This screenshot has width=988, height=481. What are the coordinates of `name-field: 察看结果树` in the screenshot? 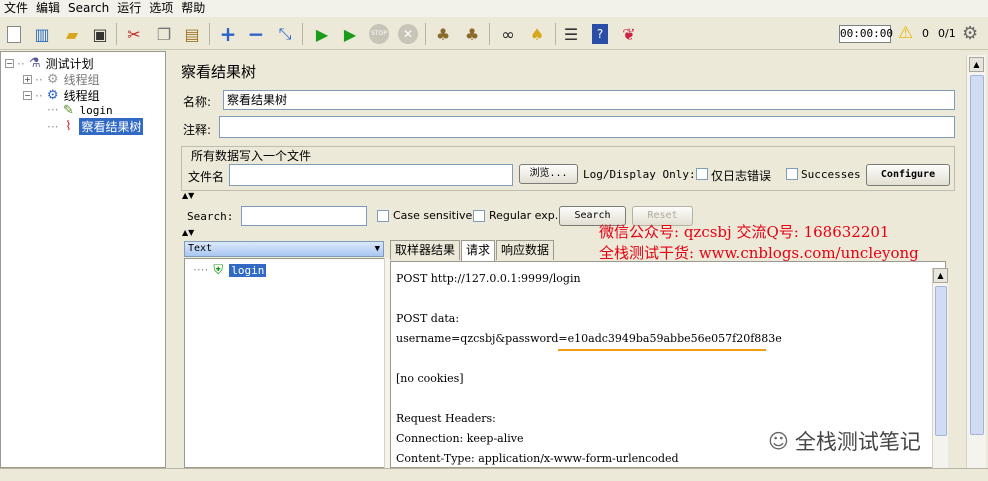 It's located at (589, 100).